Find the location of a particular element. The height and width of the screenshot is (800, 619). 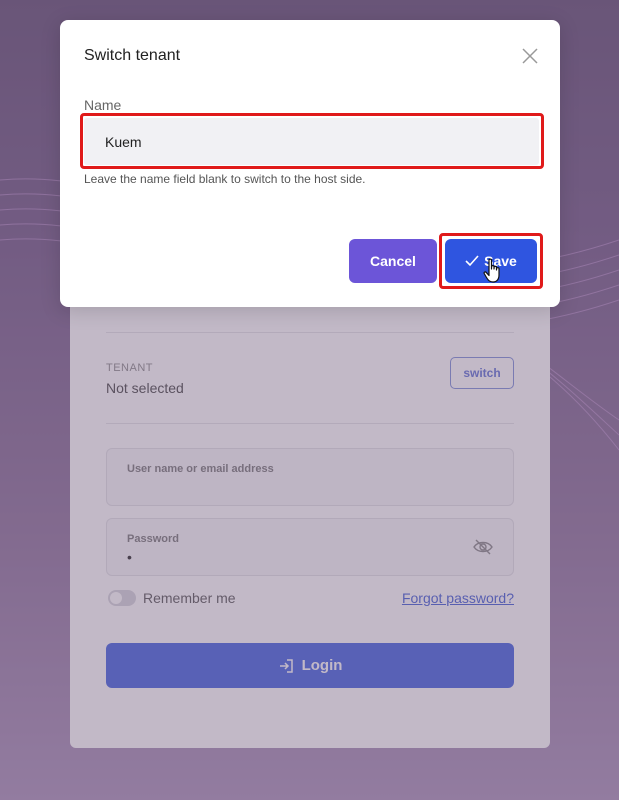

tenant-name-input is located at coordinates (311, 141).